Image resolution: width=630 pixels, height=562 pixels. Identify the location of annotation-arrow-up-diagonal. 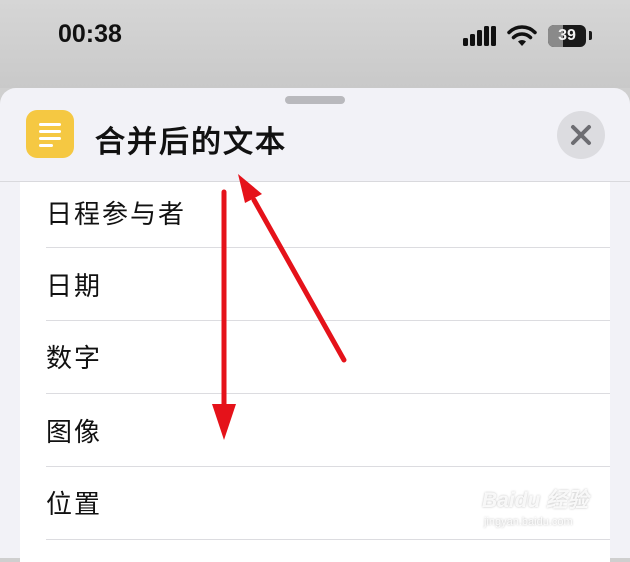
(292, 268).